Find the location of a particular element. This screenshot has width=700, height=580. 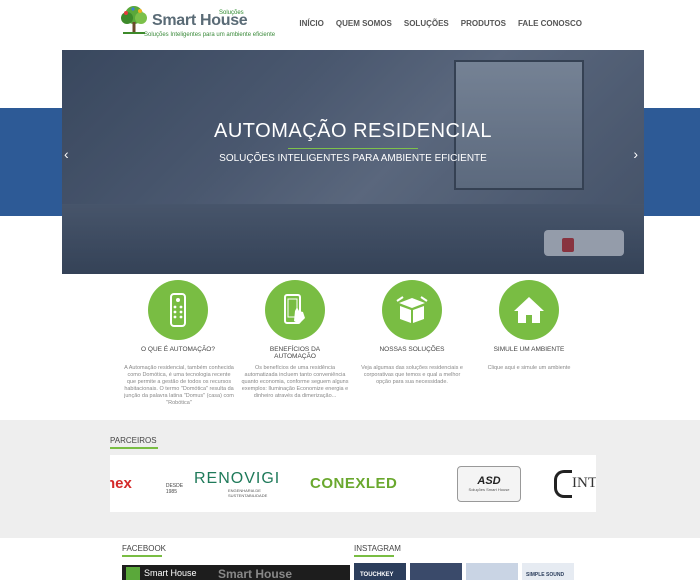

nav-fale-conosco: FALE CONOSCO is located at coordinates (550, 23).